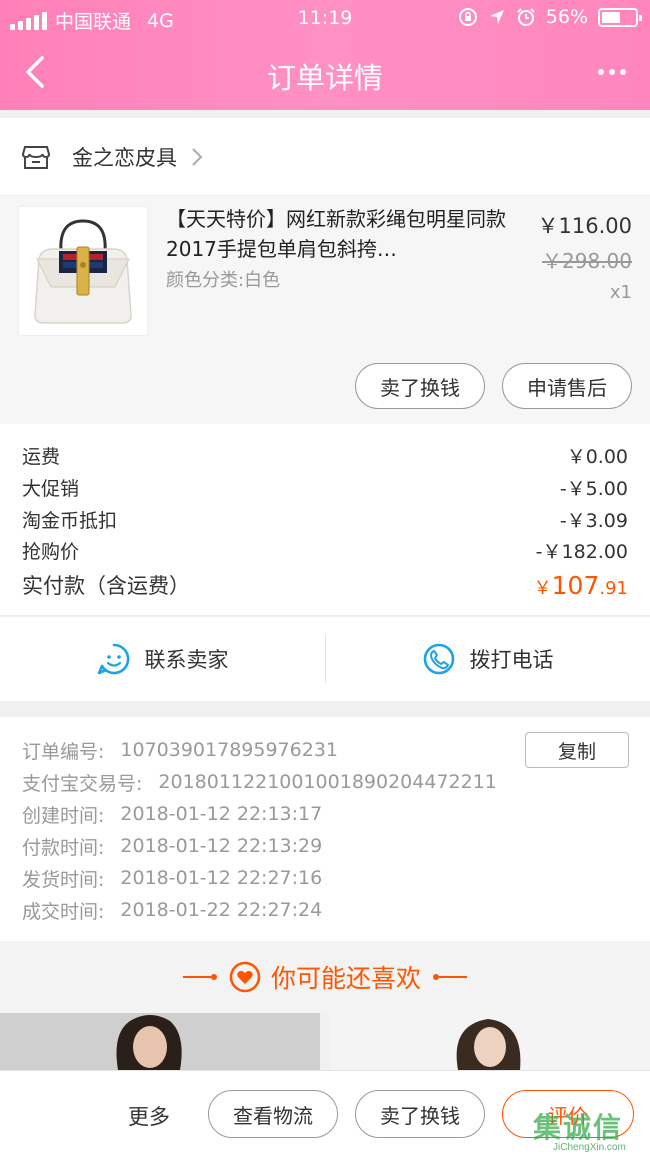  Describe the element at coordinates (450, 977) in the screenshot. I see `decor-line-right` at that location.